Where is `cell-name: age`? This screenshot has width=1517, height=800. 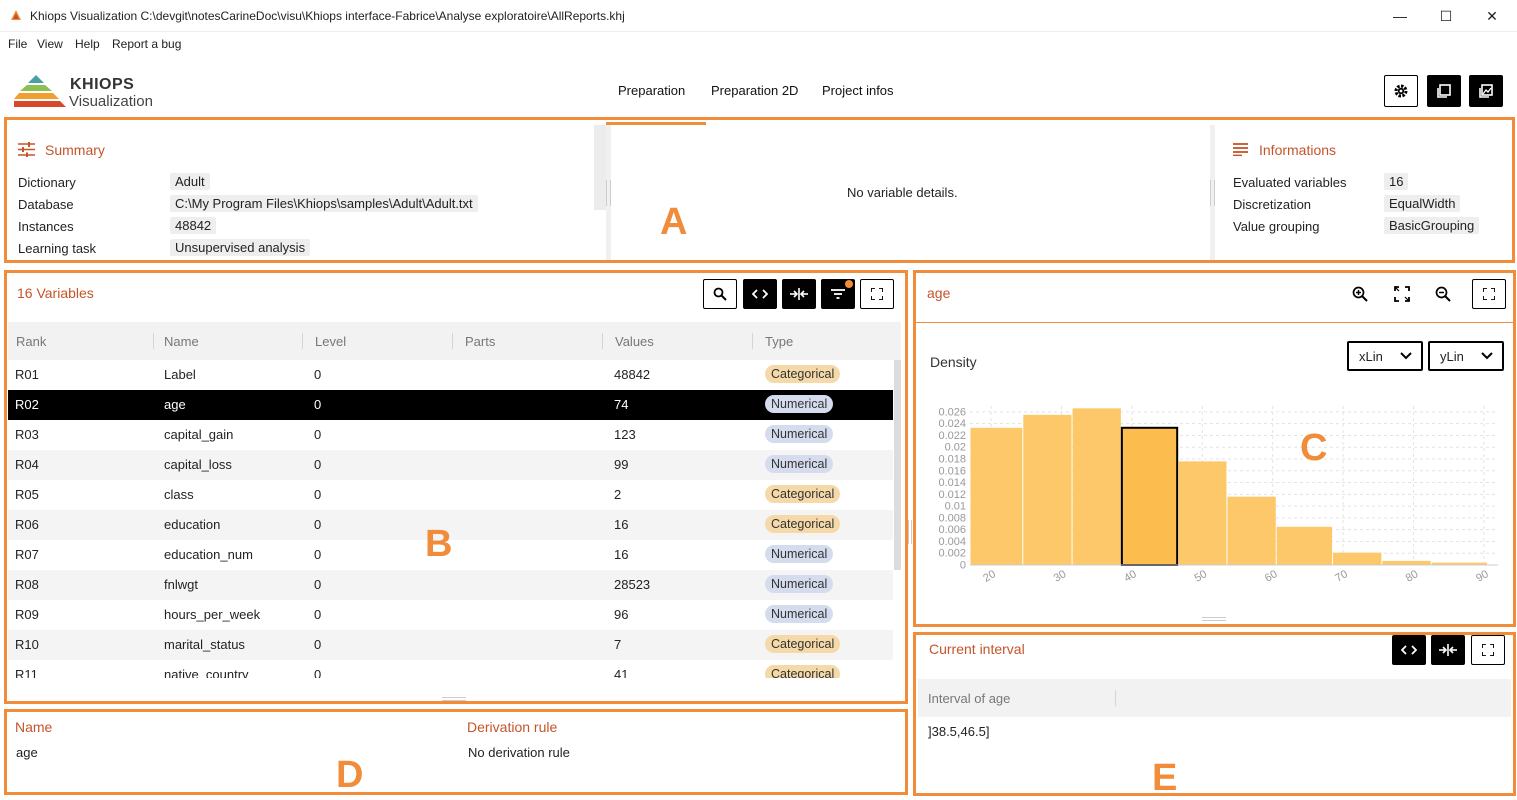
cell-name: age is located at coordinates (175, 404).